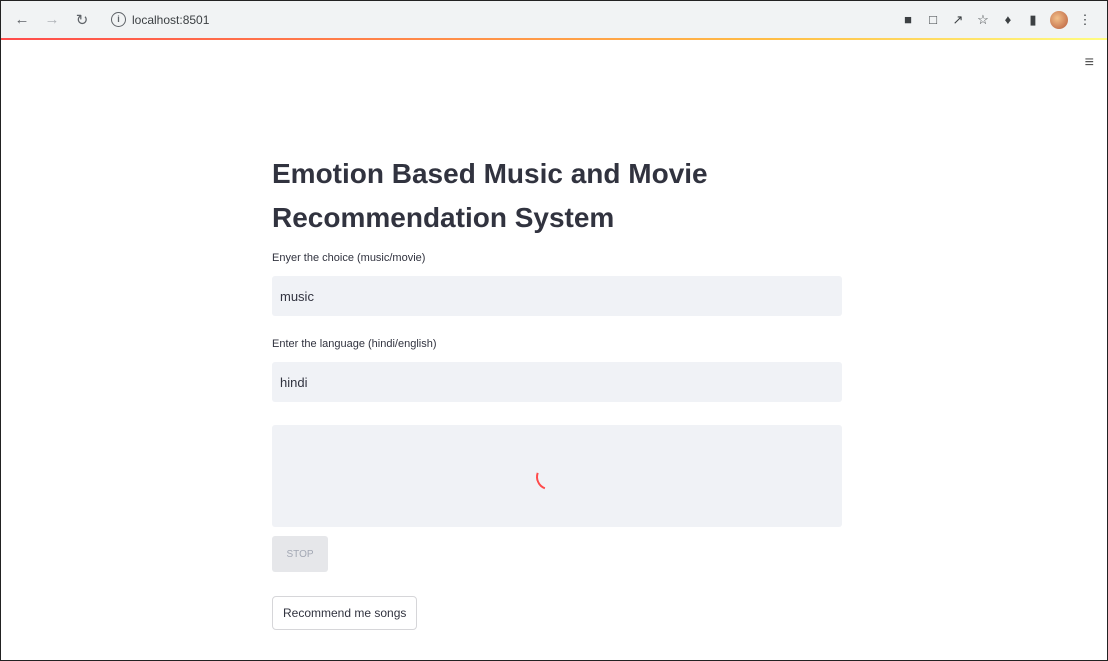 The height and width of the screenshot is (661, 1108). What do you see at coordinates (1085, 20) in the screenshot?
I see `more-menu-icon: ⋮` at bounding box center [1085, 20].